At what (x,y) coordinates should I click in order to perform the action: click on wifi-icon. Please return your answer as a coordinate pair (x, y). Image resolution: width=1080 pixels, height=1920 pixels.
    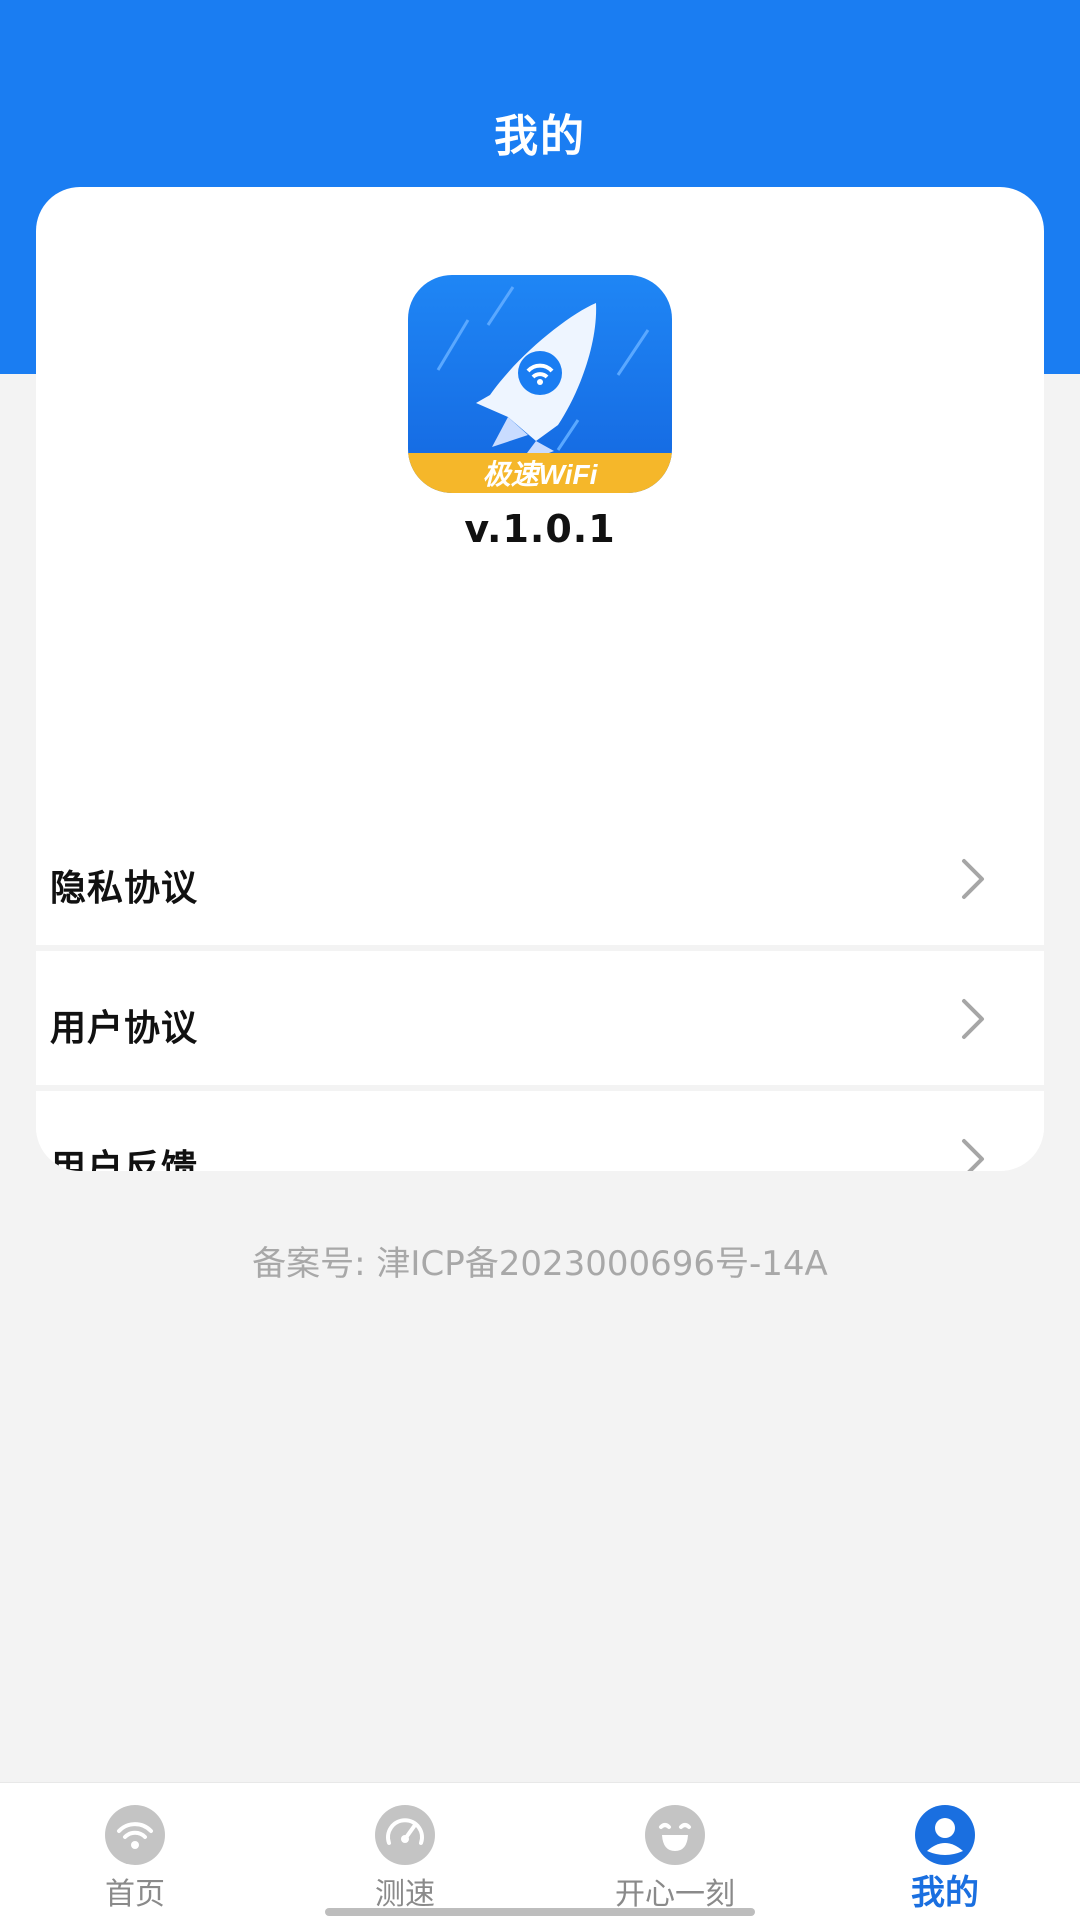
    Looking at the image, I should click on (135, 1835).